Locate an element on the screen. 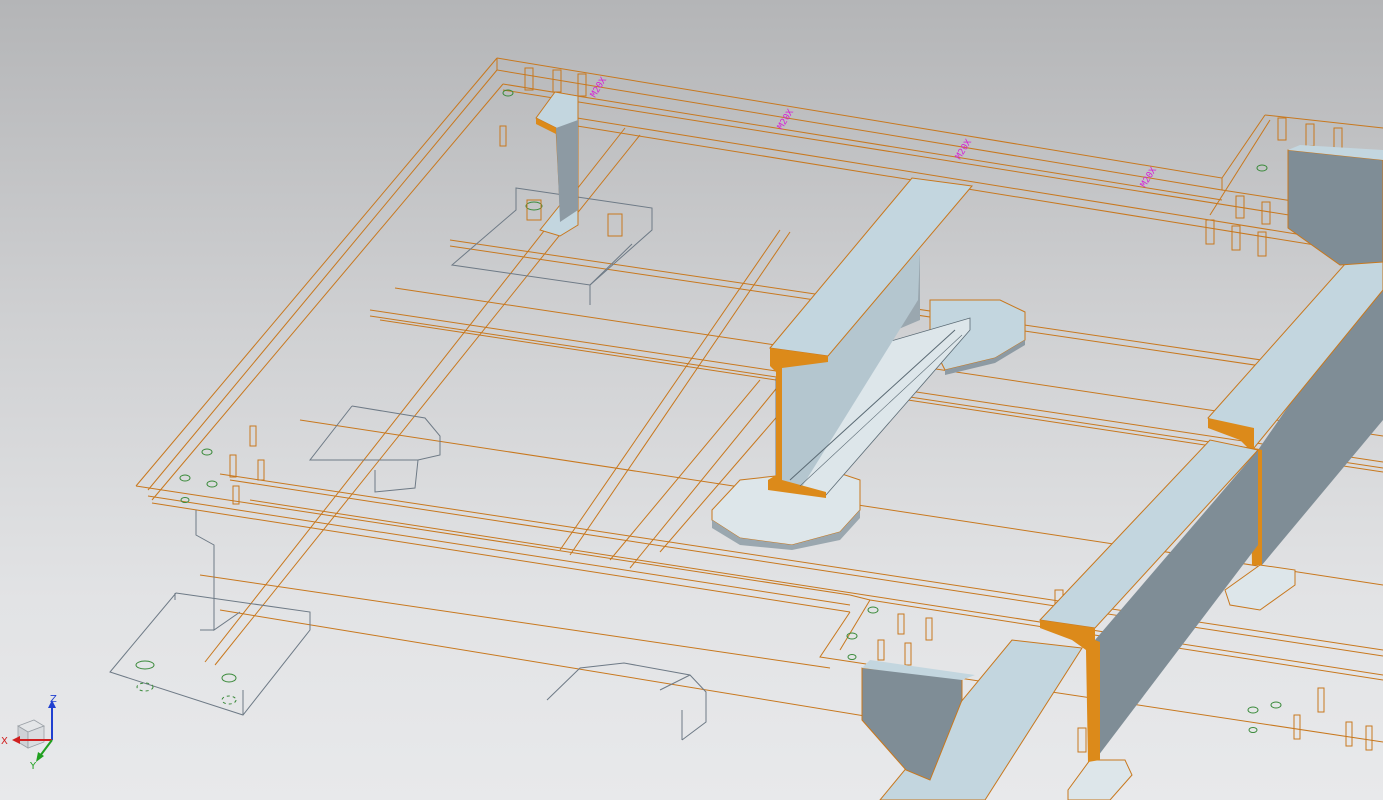  bracket-small is located at coordinates (574, 164).